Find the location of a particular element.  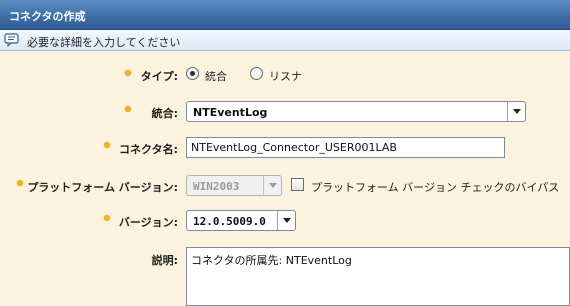

type-integration-radio is located at coordinates (192, 73).